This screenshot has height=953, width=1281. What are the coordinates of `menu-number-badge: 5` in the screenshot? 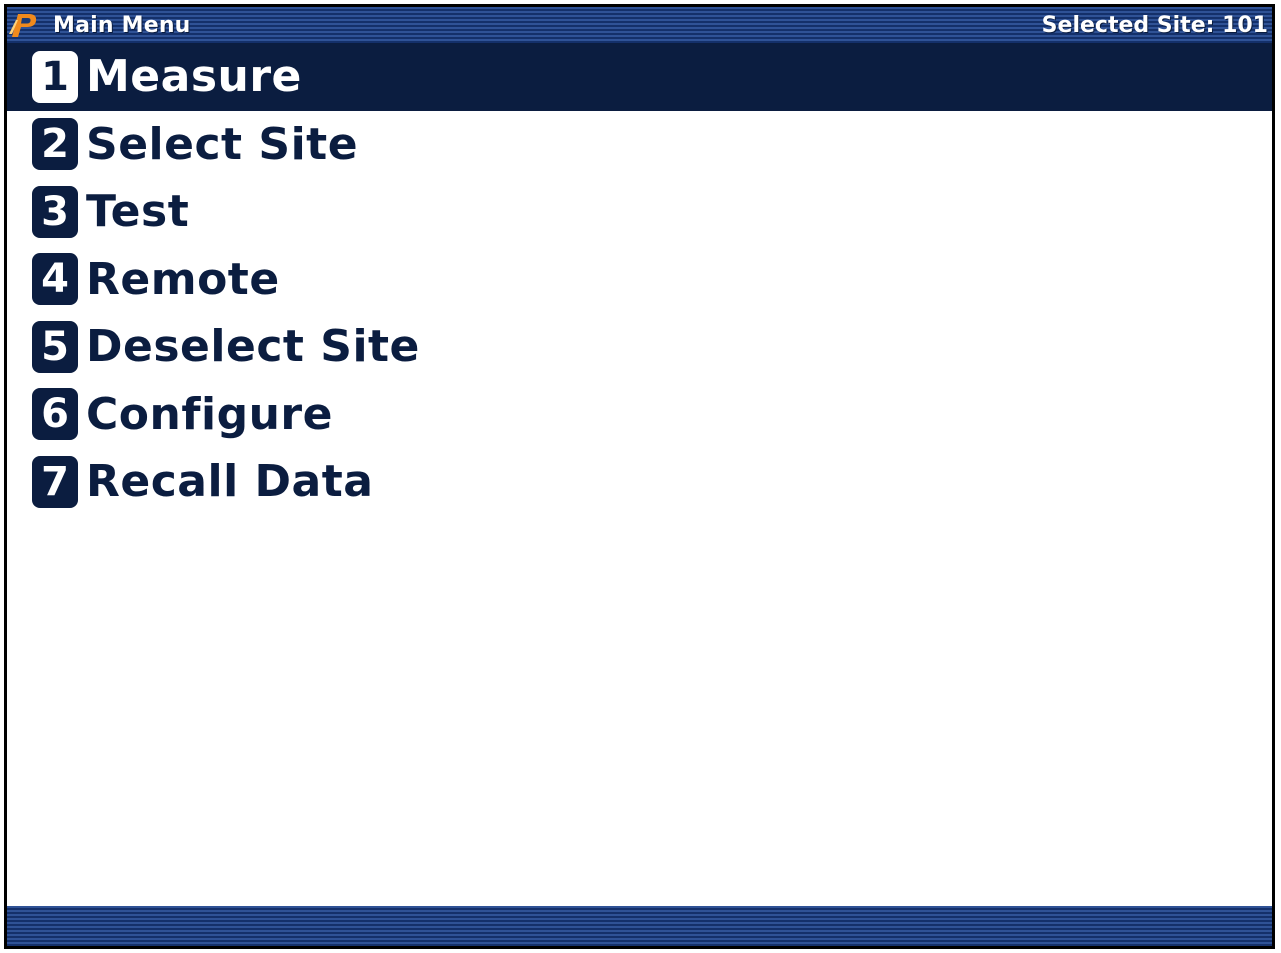 It's located at (55, 346).